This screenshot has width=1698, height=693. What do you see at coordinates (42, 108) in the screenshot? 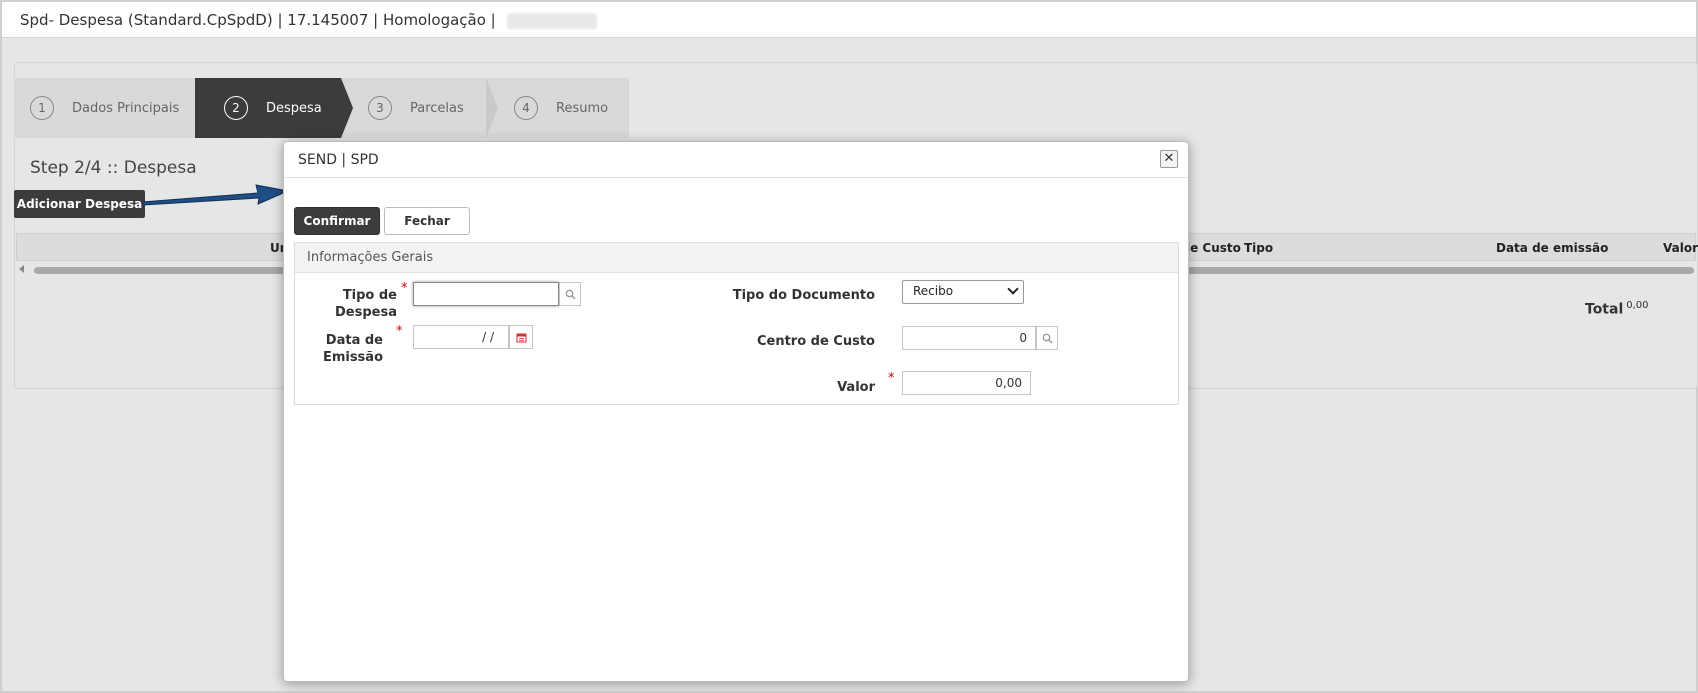
I see `step-number: 1` at bounding box center [42, 108].